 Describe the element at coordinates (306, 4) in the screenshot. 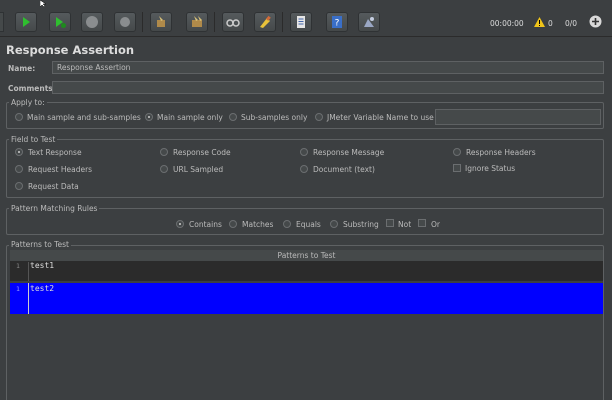

I see `title-strip` at that location.